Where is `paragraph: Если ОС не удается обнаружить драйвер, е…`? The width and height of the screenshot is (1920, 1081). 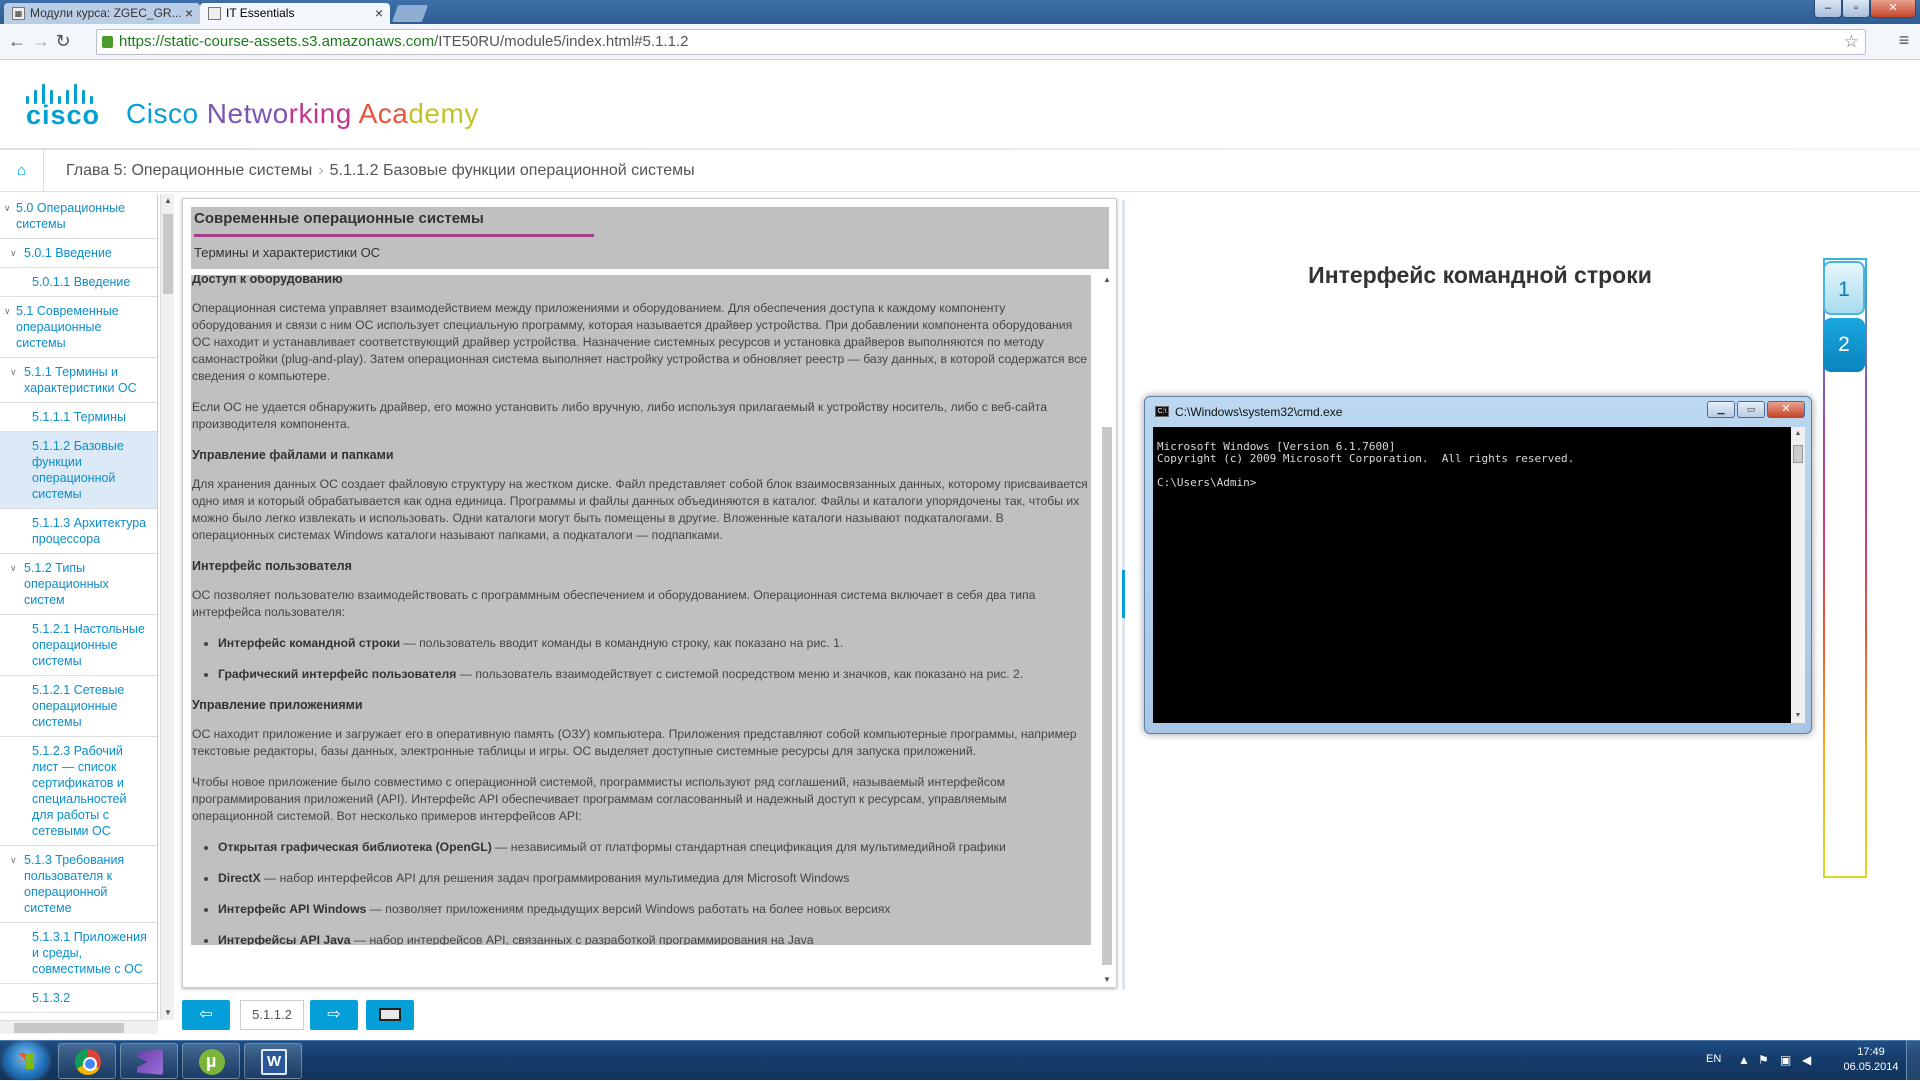
paragraph: Если ОС не удается обнаружить драйвер, е… is located at coordinates (619, 415).